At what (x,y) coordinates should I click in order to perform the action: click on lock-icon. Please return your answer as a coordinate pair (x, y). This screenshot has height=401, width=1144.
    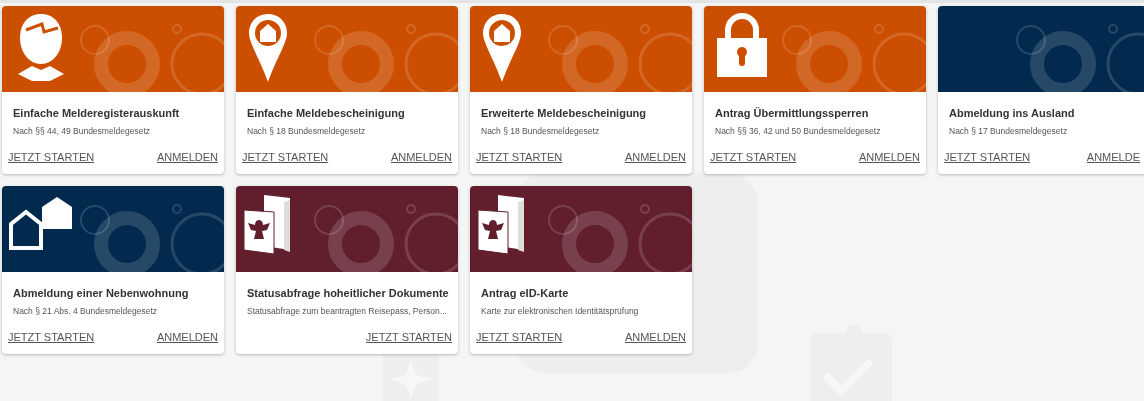
    Looking at the image, I should click on (742, 45).